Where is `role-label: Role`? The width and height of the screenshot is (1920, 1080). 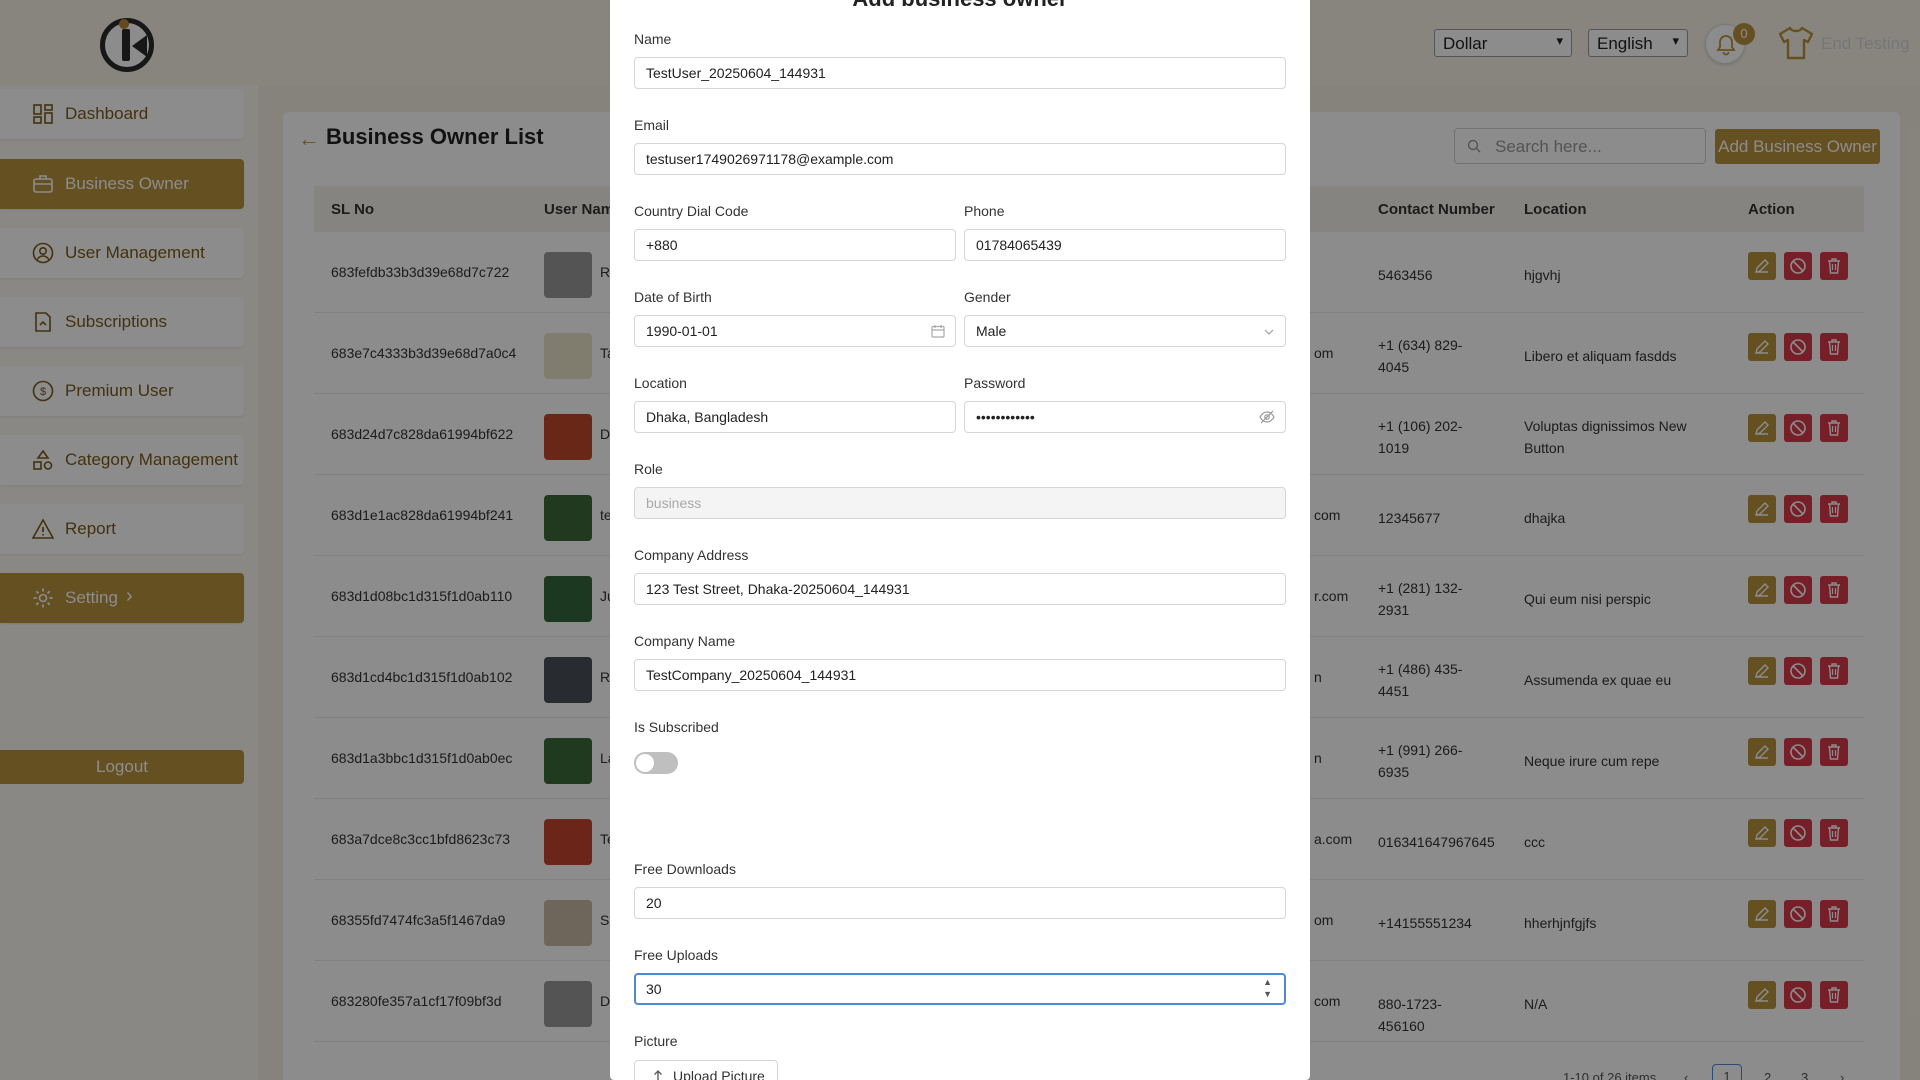 role-label: Role is located at coordinates (648, 469).